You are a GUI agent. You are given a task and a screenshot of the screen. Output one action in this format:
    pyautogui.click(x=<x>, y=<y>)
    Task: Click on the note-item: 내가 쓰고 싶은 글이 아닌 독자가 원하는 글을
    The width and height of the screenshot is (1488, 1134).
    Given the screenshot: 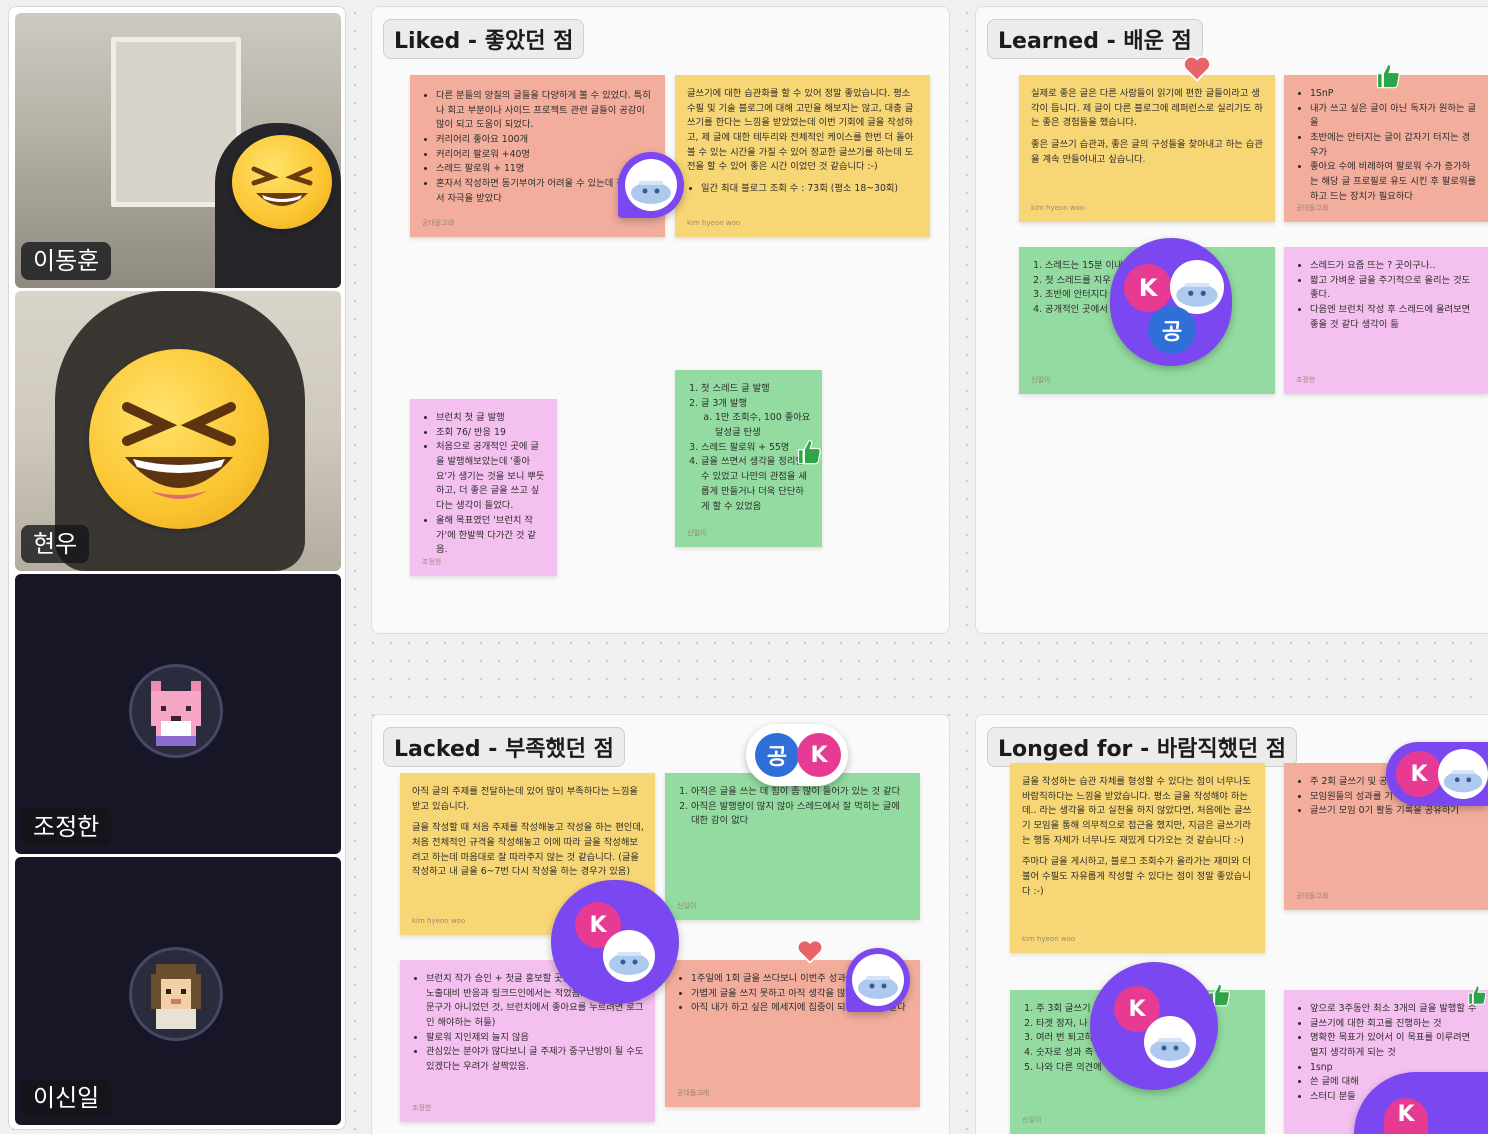 What is the action you would take?
    pyautogui.click(x=1394, y=116)
    